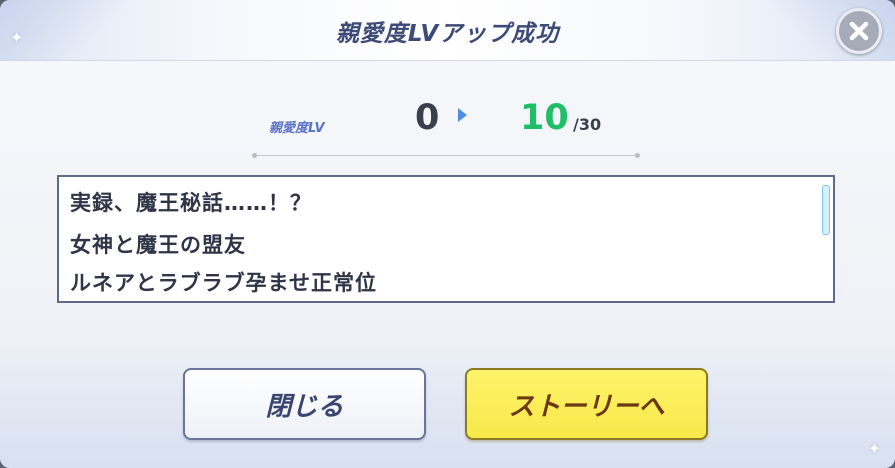 The image size is (895, 468). What do you see at coordinates (427, 118) in the screenshot?
I see `level-old-value: 0` at bounding box center [427, 118].